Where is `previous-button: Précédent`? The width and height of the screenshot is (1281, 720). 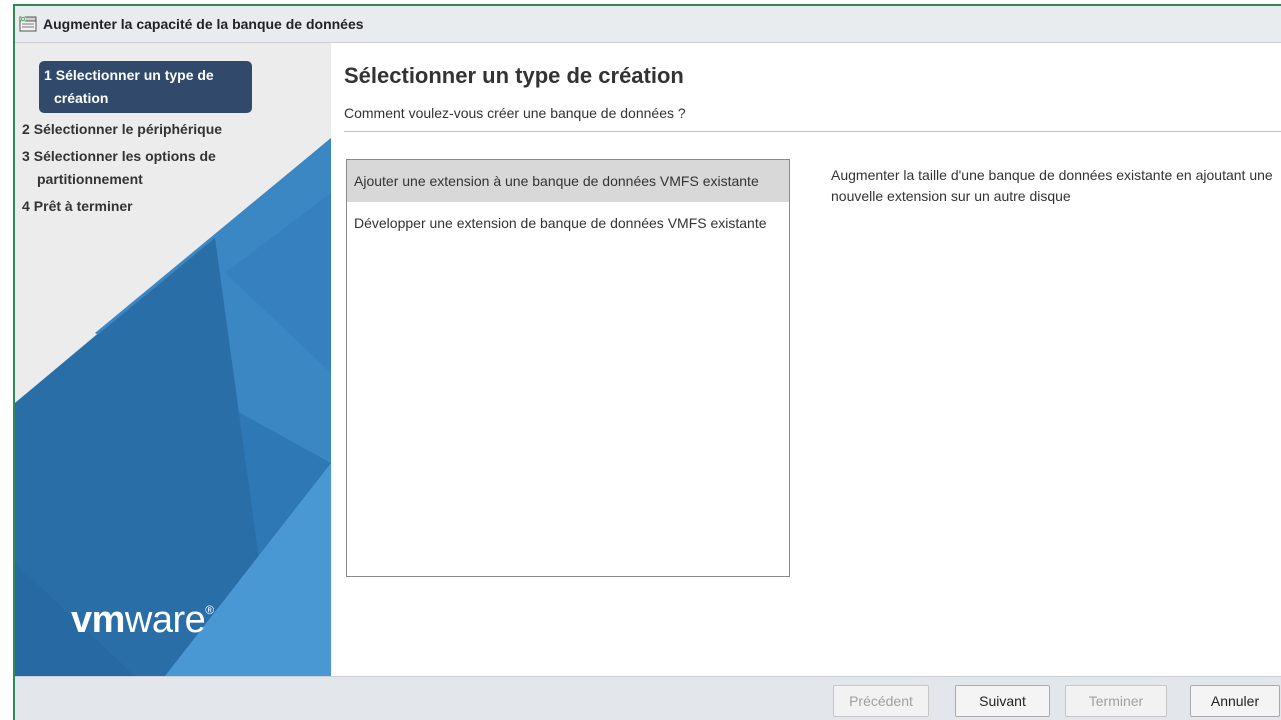 previous-button: Précédent is located at coordinates (881, 701).